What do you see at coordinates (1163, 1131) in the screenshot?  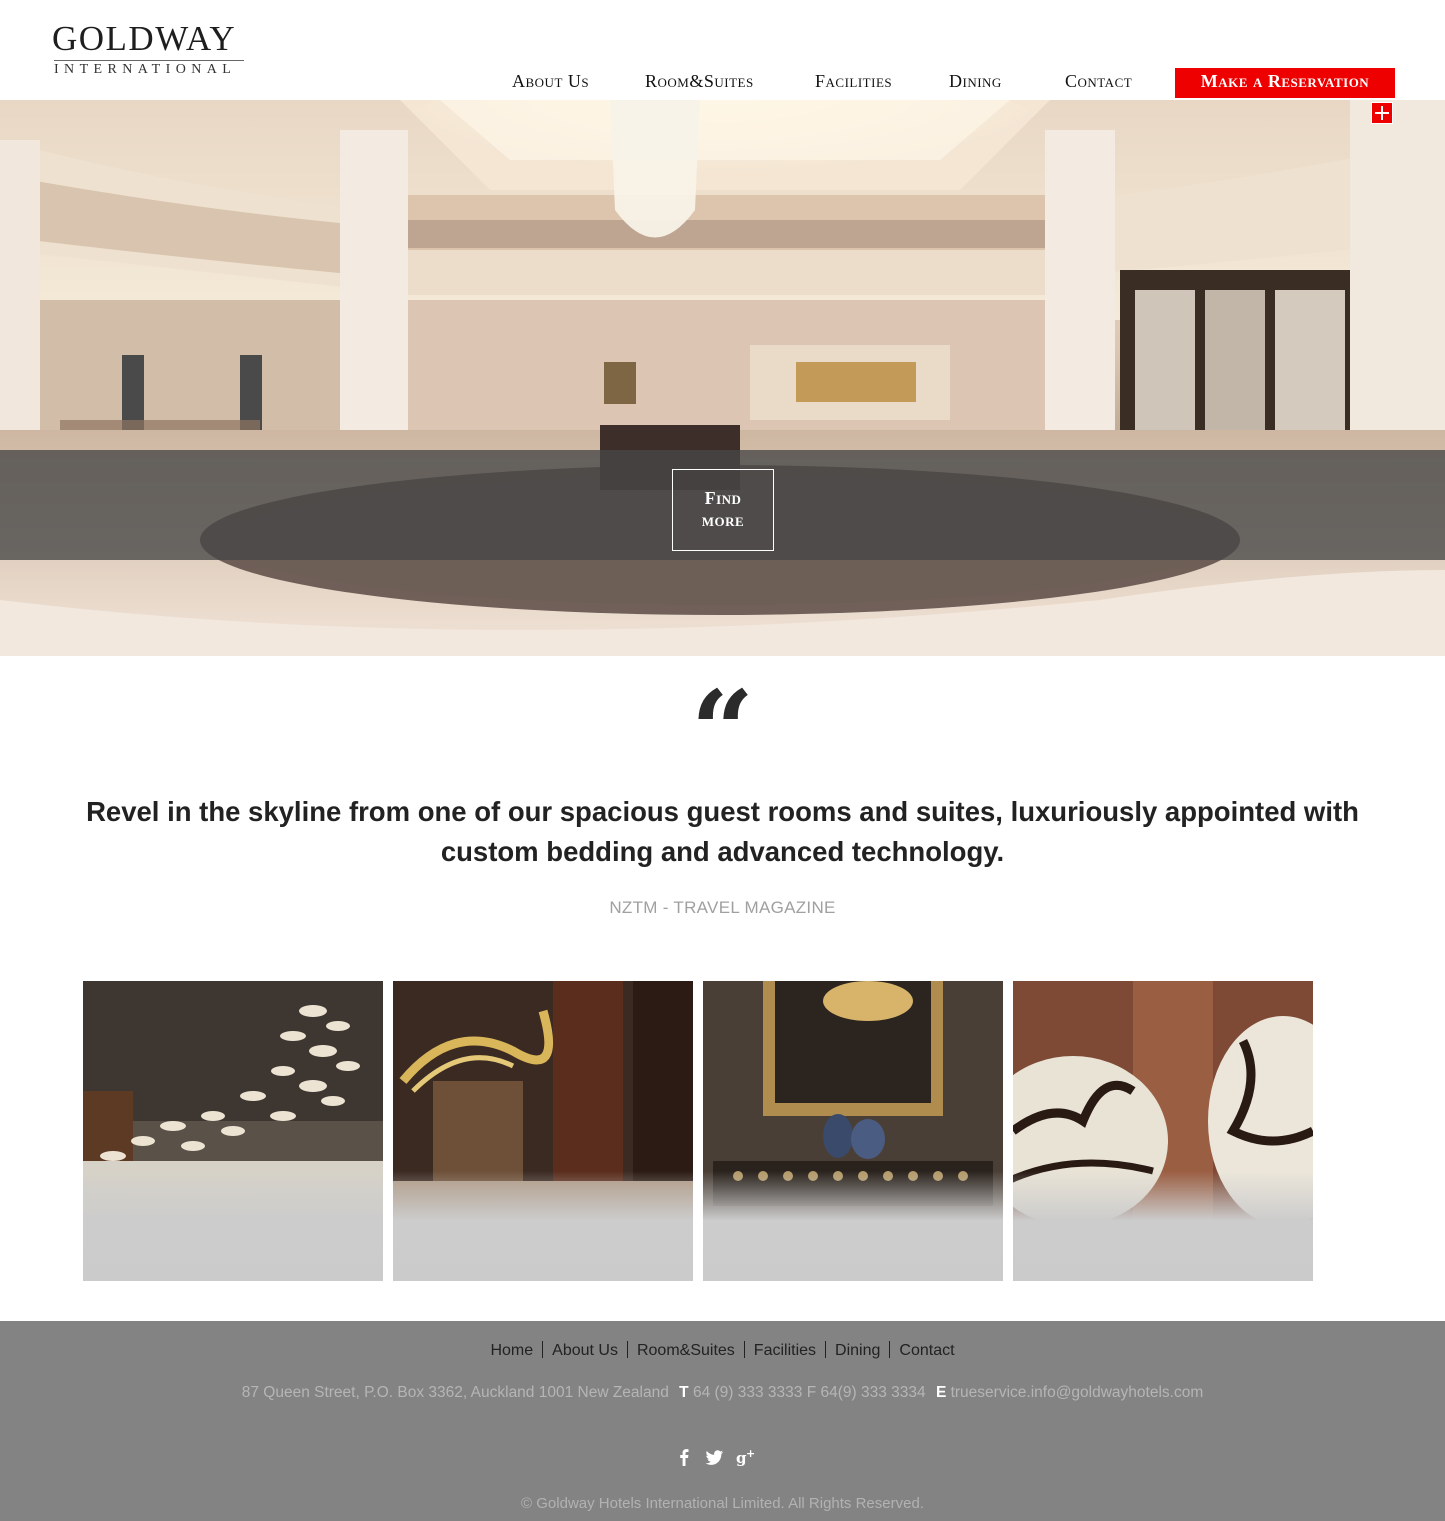 I see `gallery-item-egg-sculptures` at bounding box center [1163, 1131].